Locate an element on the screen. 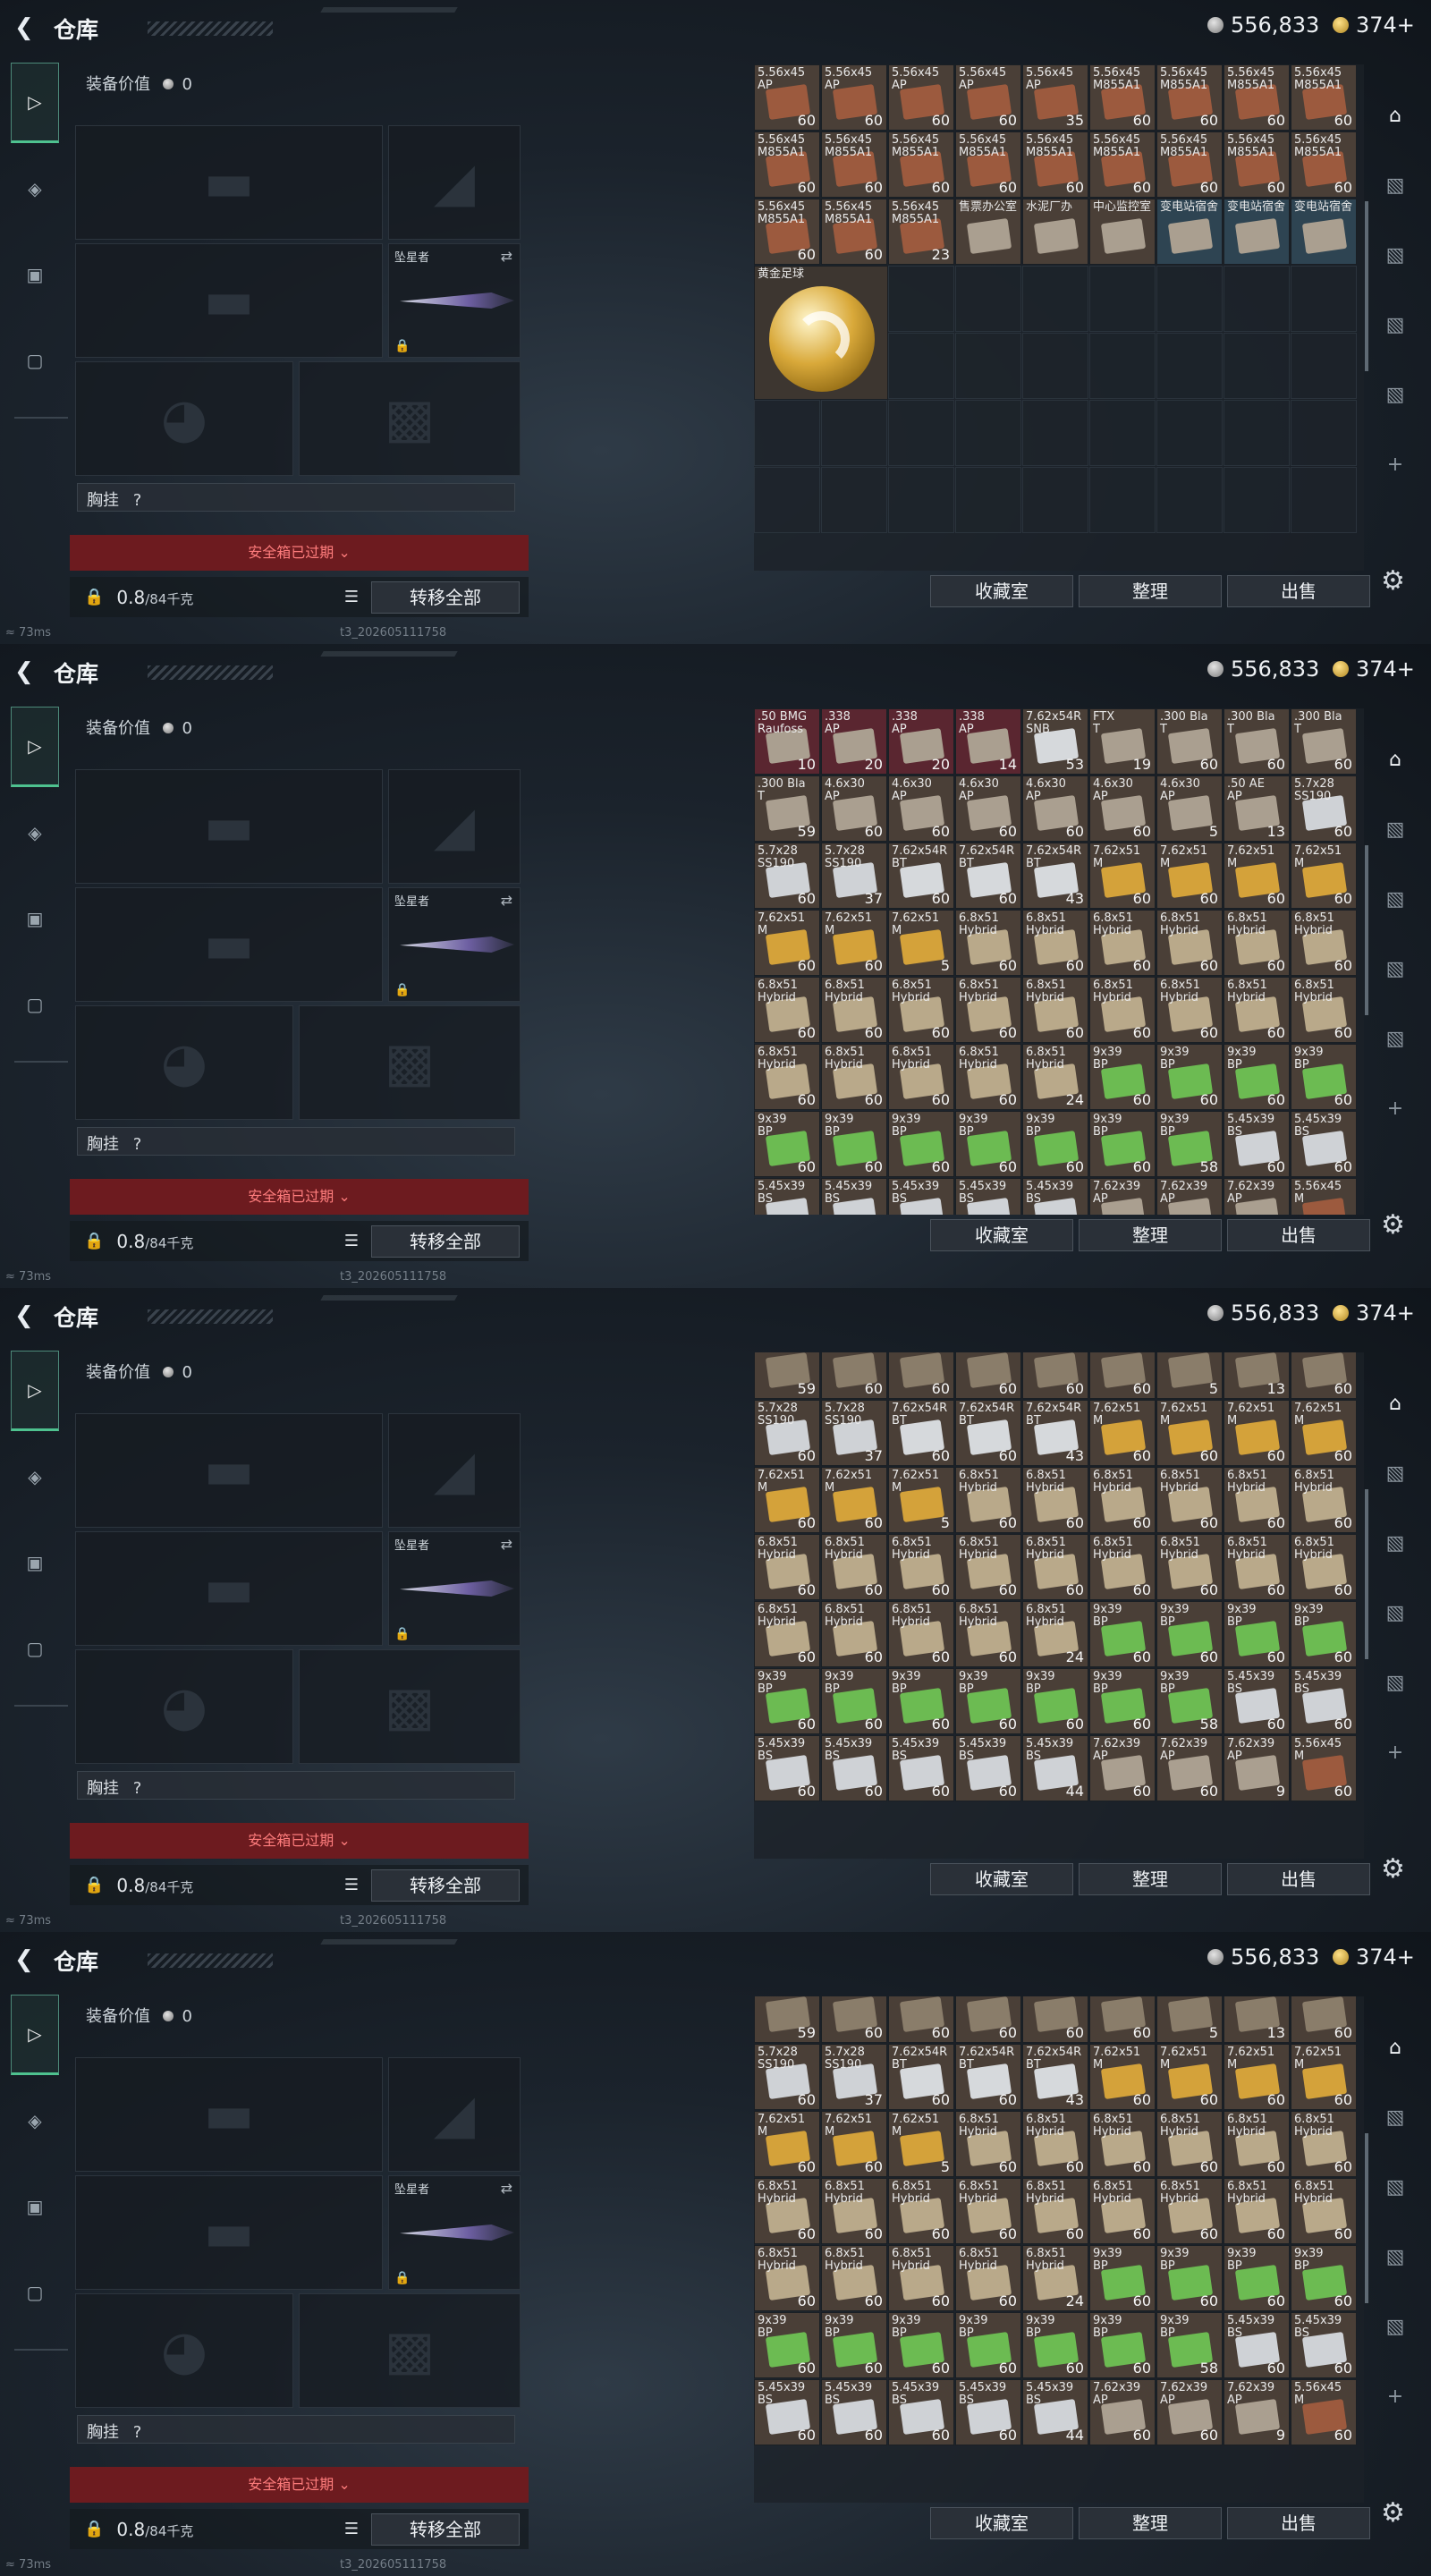 This screenshot has width=1431, height=2576. swap-icon: ⇄ is located at coordinates (507, 900).